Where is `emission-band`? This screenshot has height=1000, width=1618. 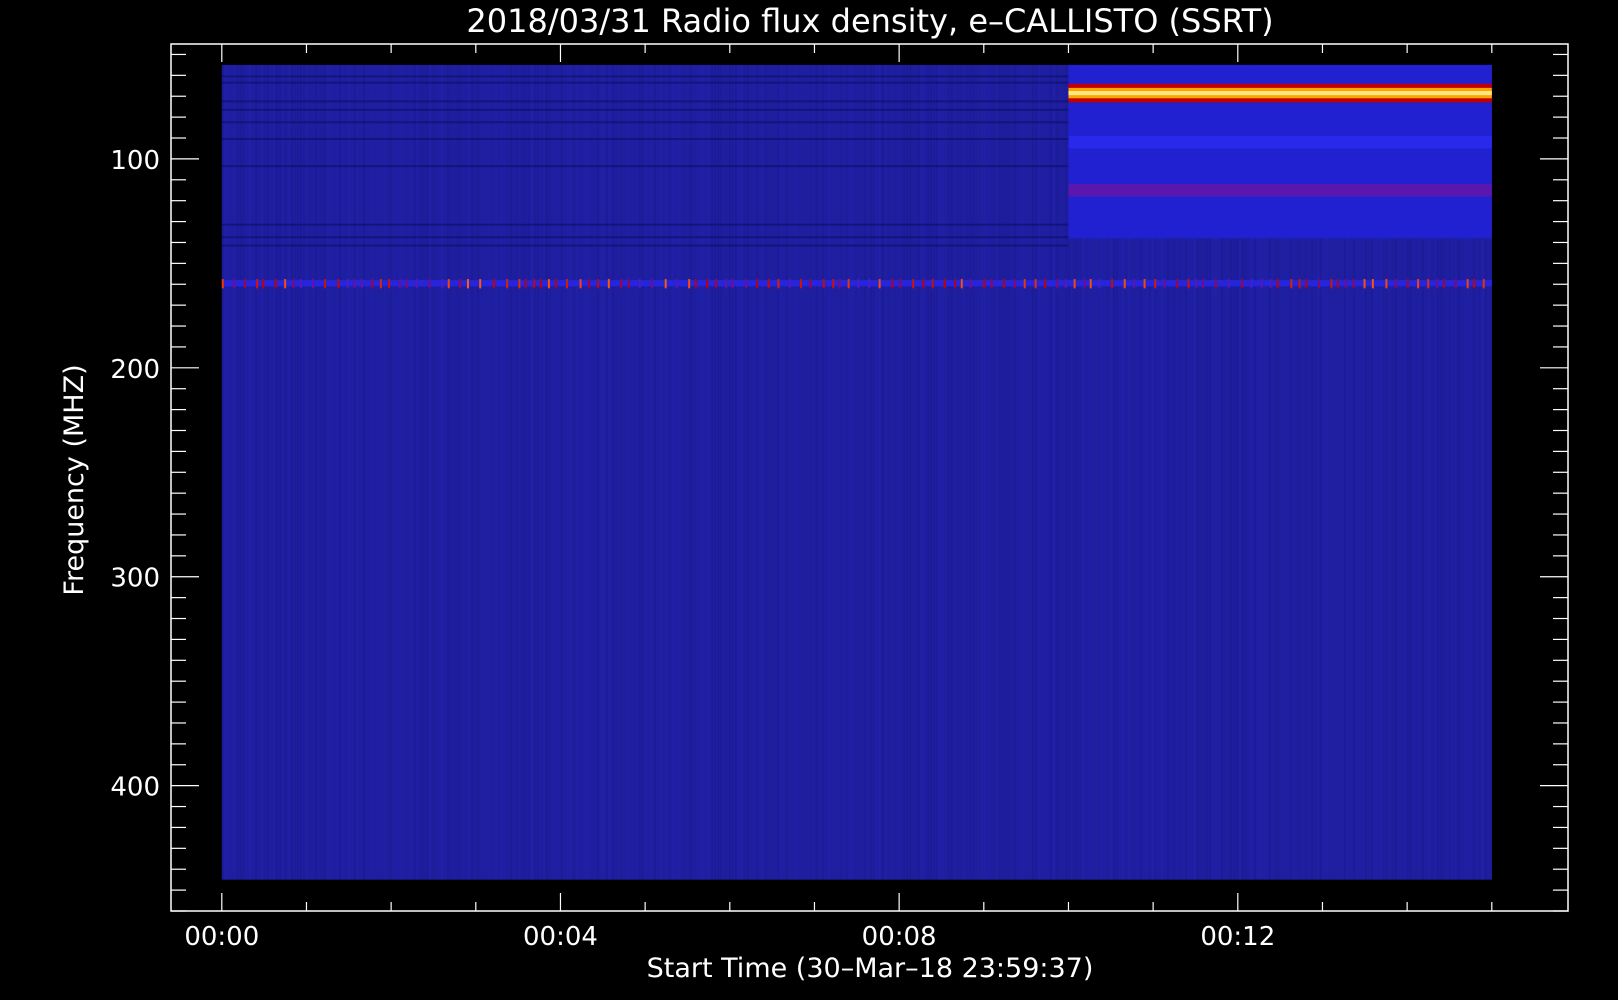
emission-band is located at coordinates (1280, 190).